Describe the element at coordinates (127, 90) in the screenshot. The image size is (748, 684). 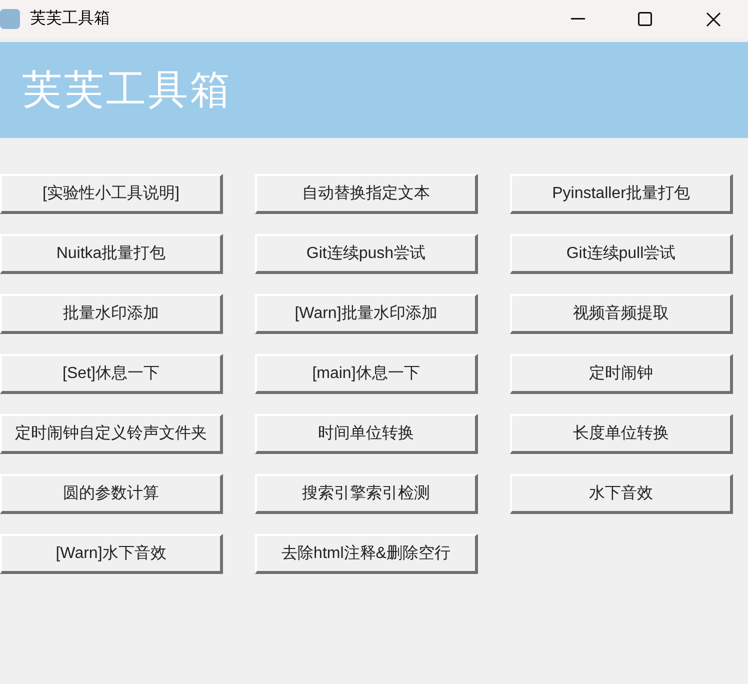
I see `header-title: 芙芙工具箱` at that location.